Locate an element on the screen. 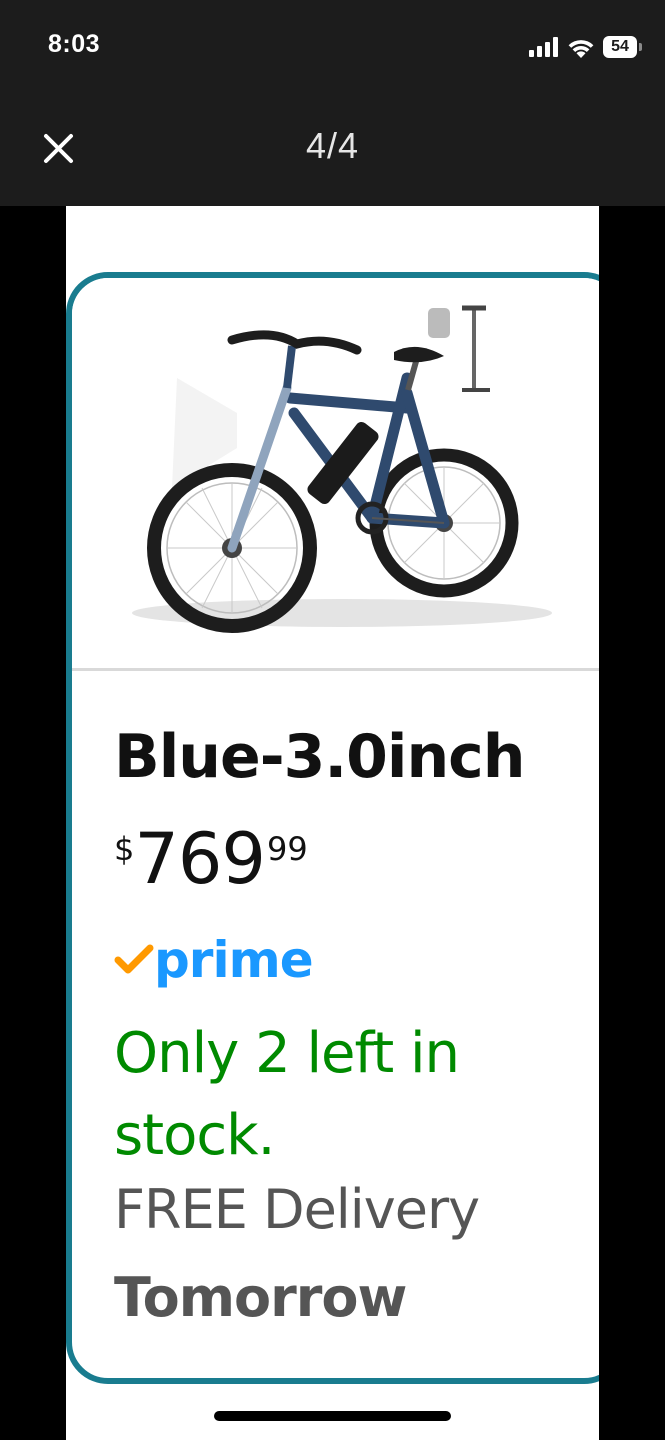 This screenshot has width=665, height=1440. page-counter: 4/4 is located at coordinates (332, 145).